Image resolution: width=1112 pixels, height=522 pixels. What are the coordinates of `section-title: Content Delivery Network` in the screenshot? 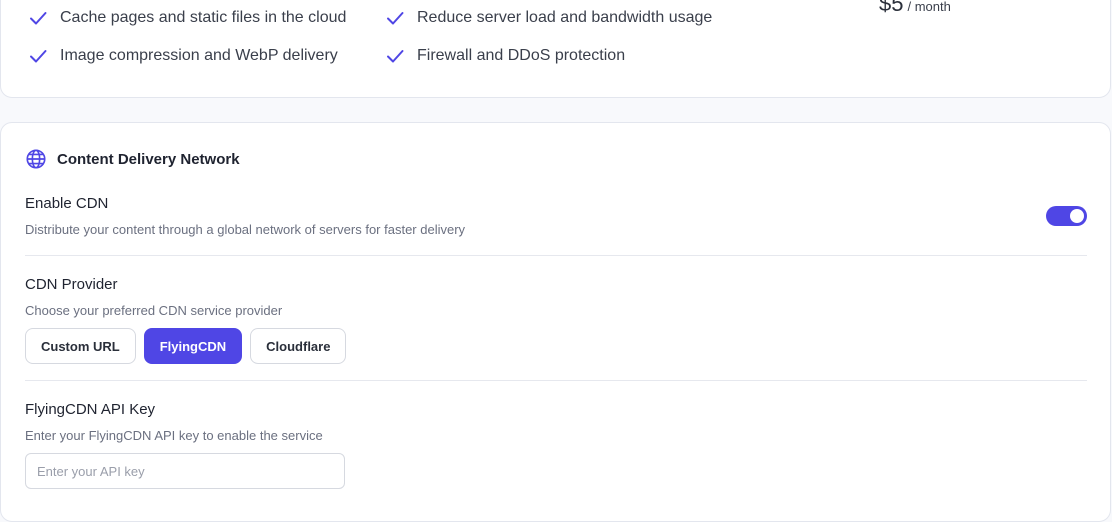 It's located at (132, 159).